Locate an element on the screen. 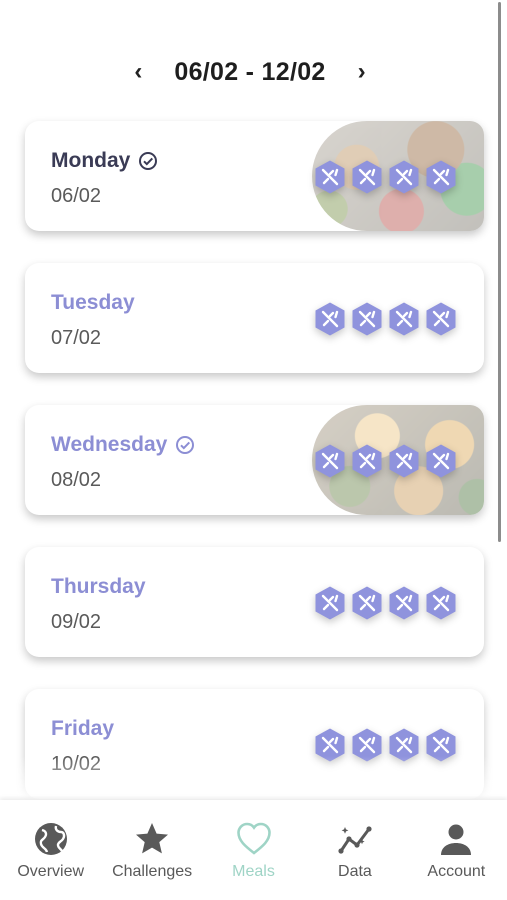  day-name-row: Monday is located at coordinates (104, 161).